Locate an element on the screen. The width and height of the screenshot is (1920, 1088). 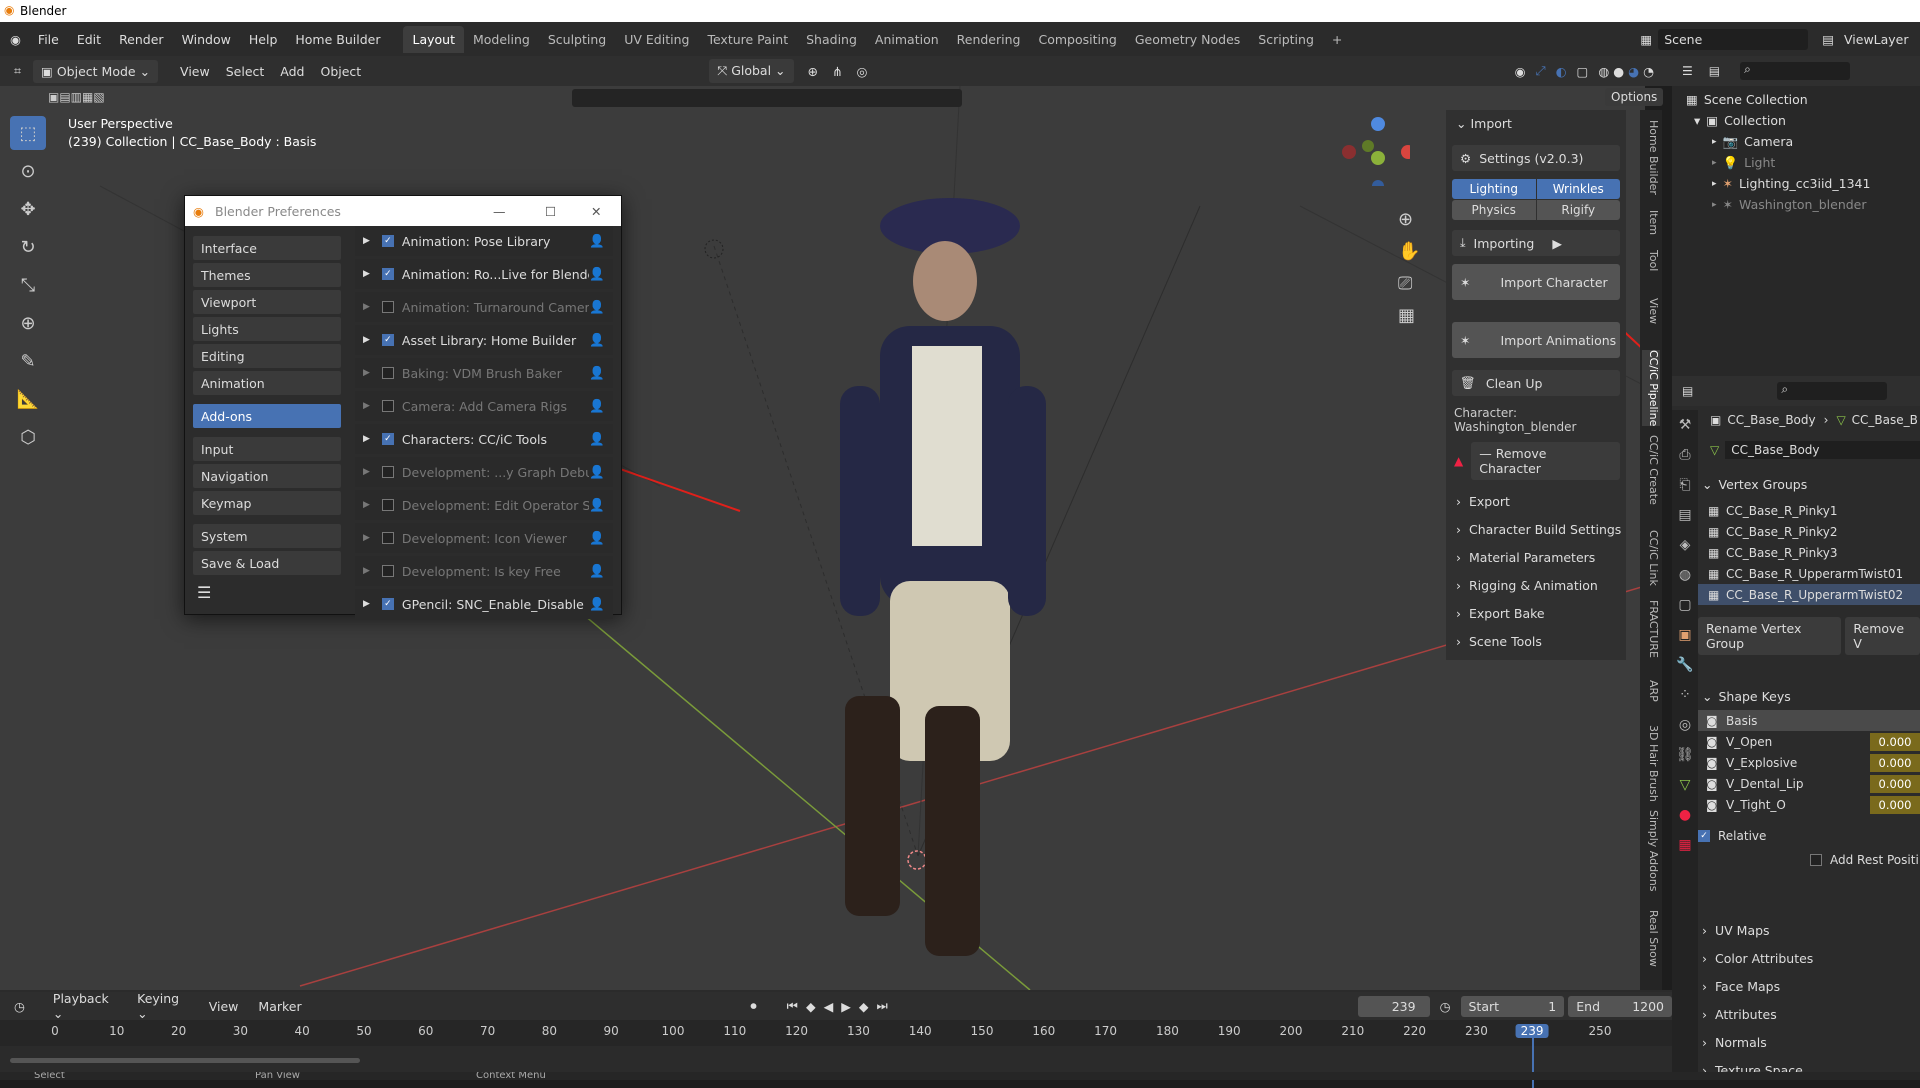
add-workspace-icon: + is located at coordinates (1337, 39).